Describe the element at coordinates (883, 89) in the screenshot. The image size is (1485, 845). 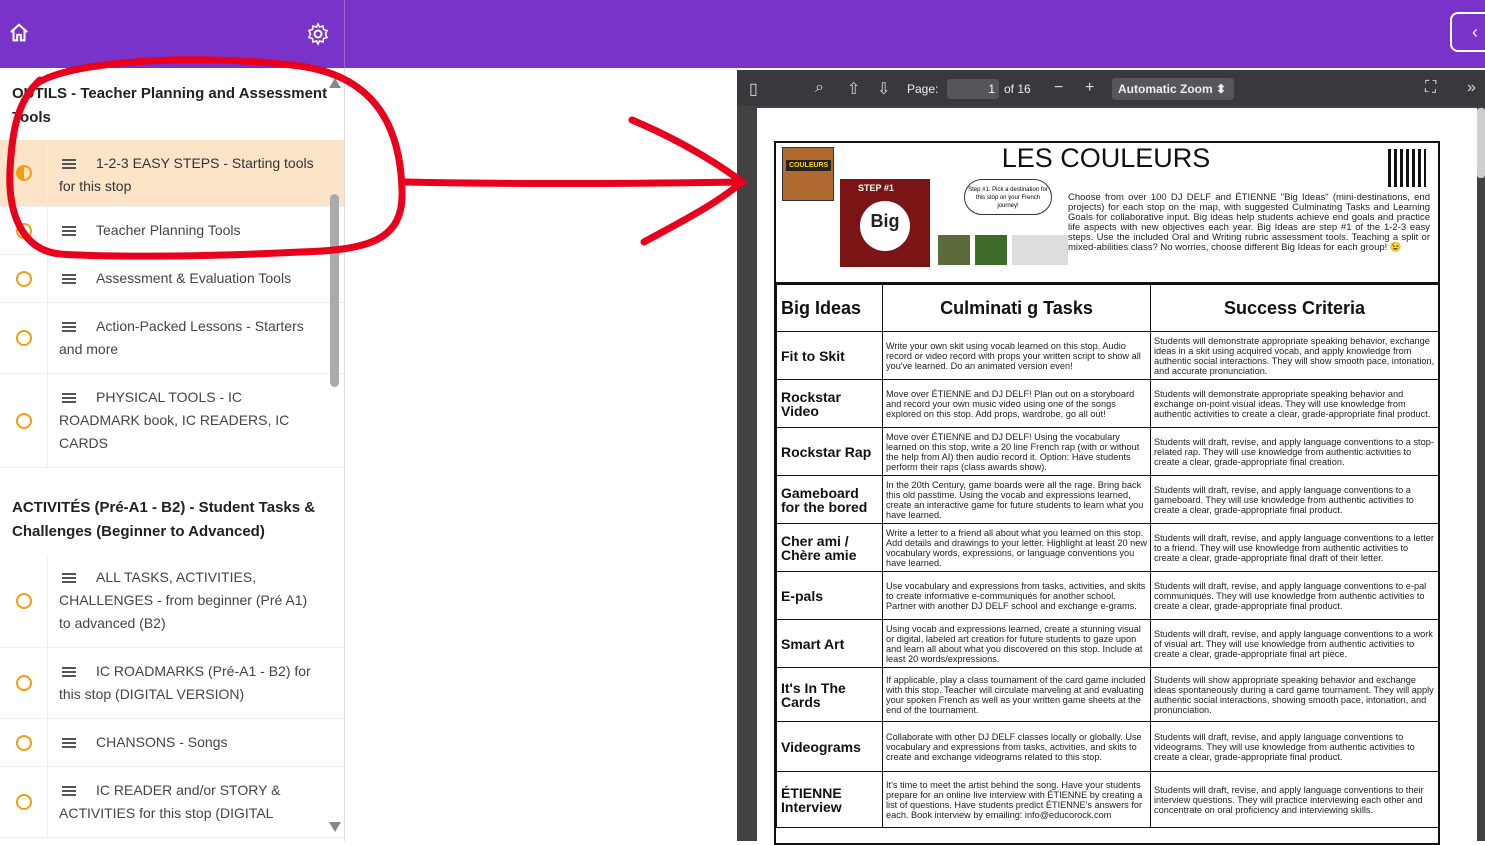
I see `arrow-down-icon: ⇩` at that location.